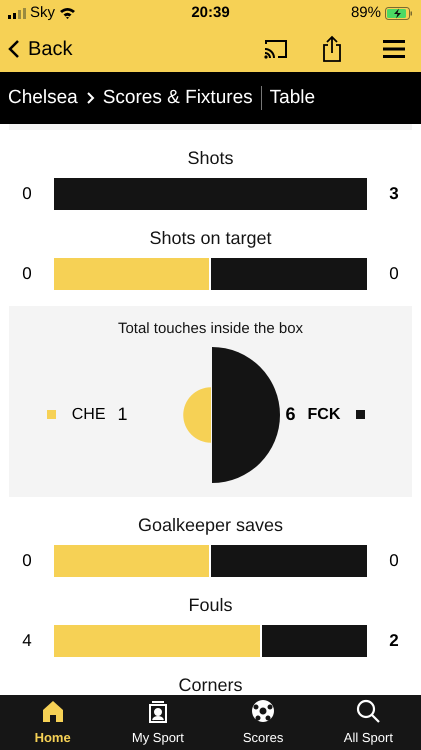 This screenshot has height=750, width=421. Describe the element at coordinates (210, 12) in the screenshot. I see `clock-time: 20:39` at that location.